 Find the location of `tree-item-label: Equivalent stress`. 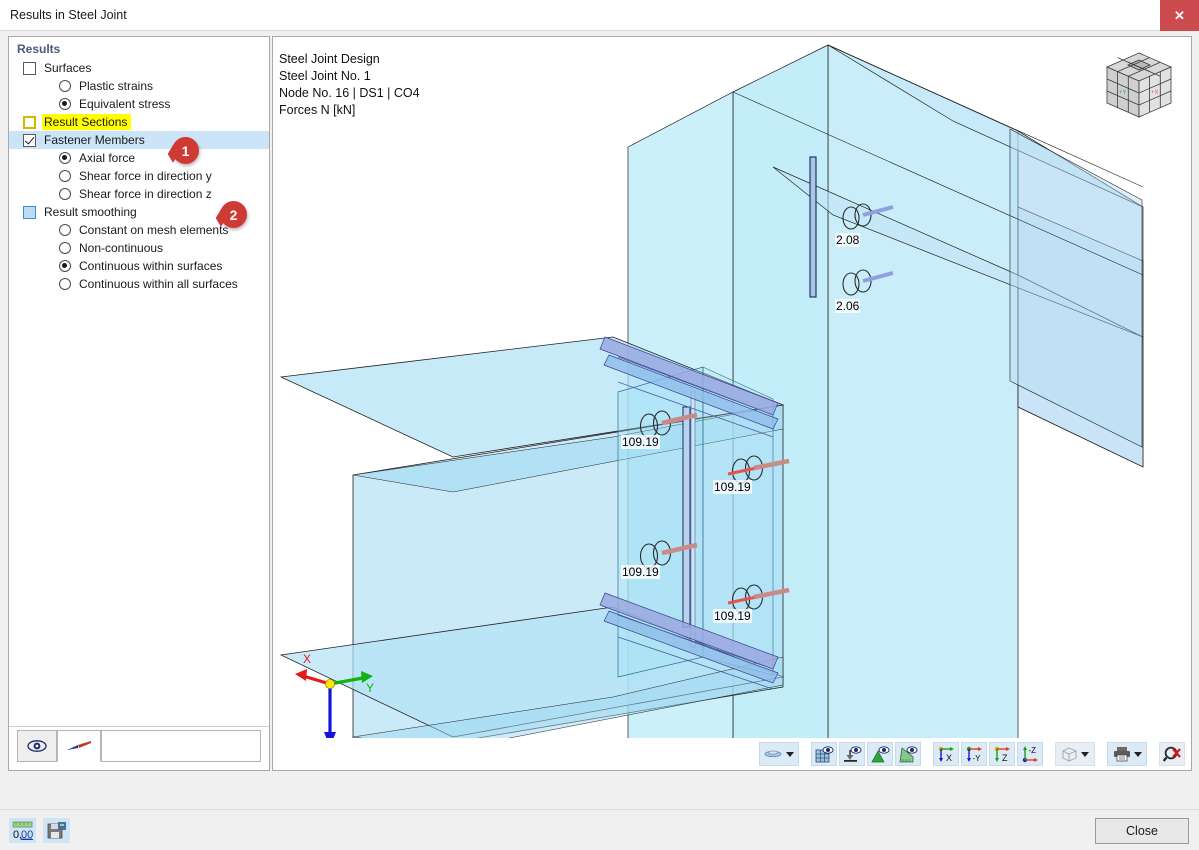

tree-item-label: Equivalent stress is located at coordinates (125, 104).